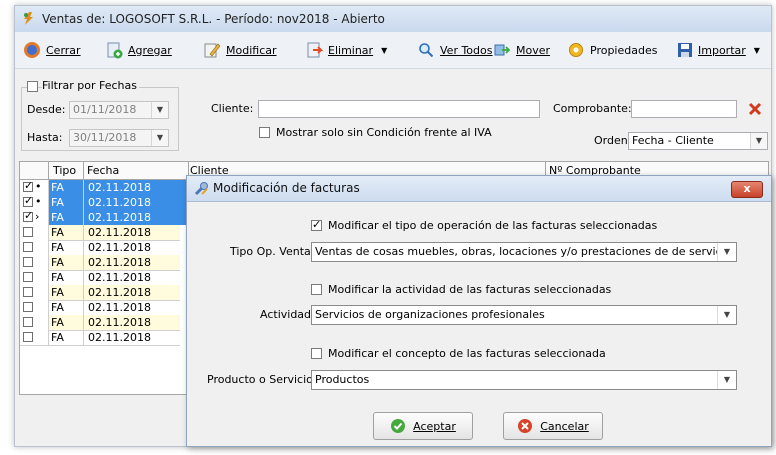  What do you see at coordinates (346, 50) in the screenshot?
I see `eliminar-button: Eliminar ▼` at bounding box center [346, 50].